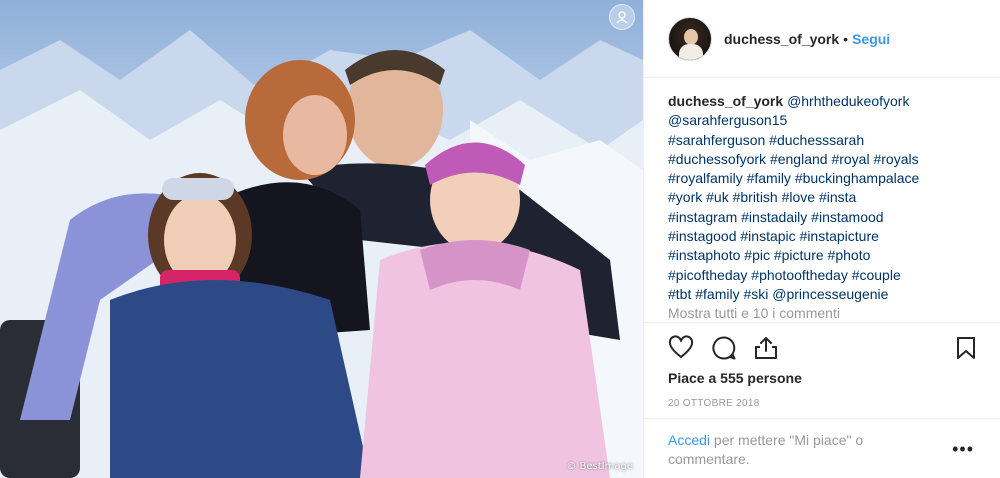 Image resolution: width=1000 pixels, height=478 pixels. I want to click on caption-line-9: #picoftheday #photooftheday #couple, so click(784, 275).